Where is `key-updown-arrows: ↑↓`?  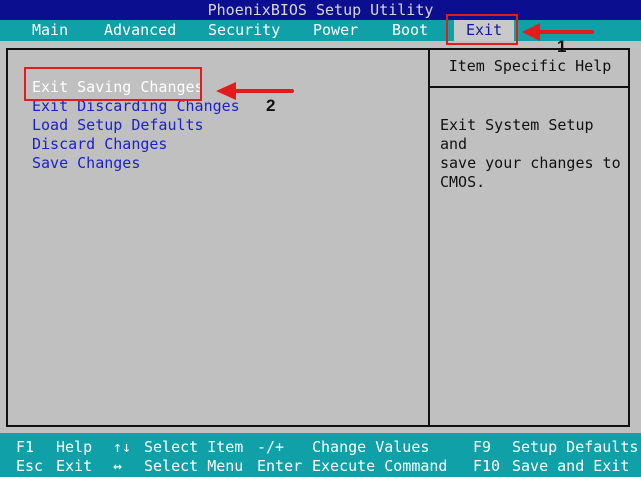 key-updown-arrows: ↑↓ is located at coordinates (122, 447).